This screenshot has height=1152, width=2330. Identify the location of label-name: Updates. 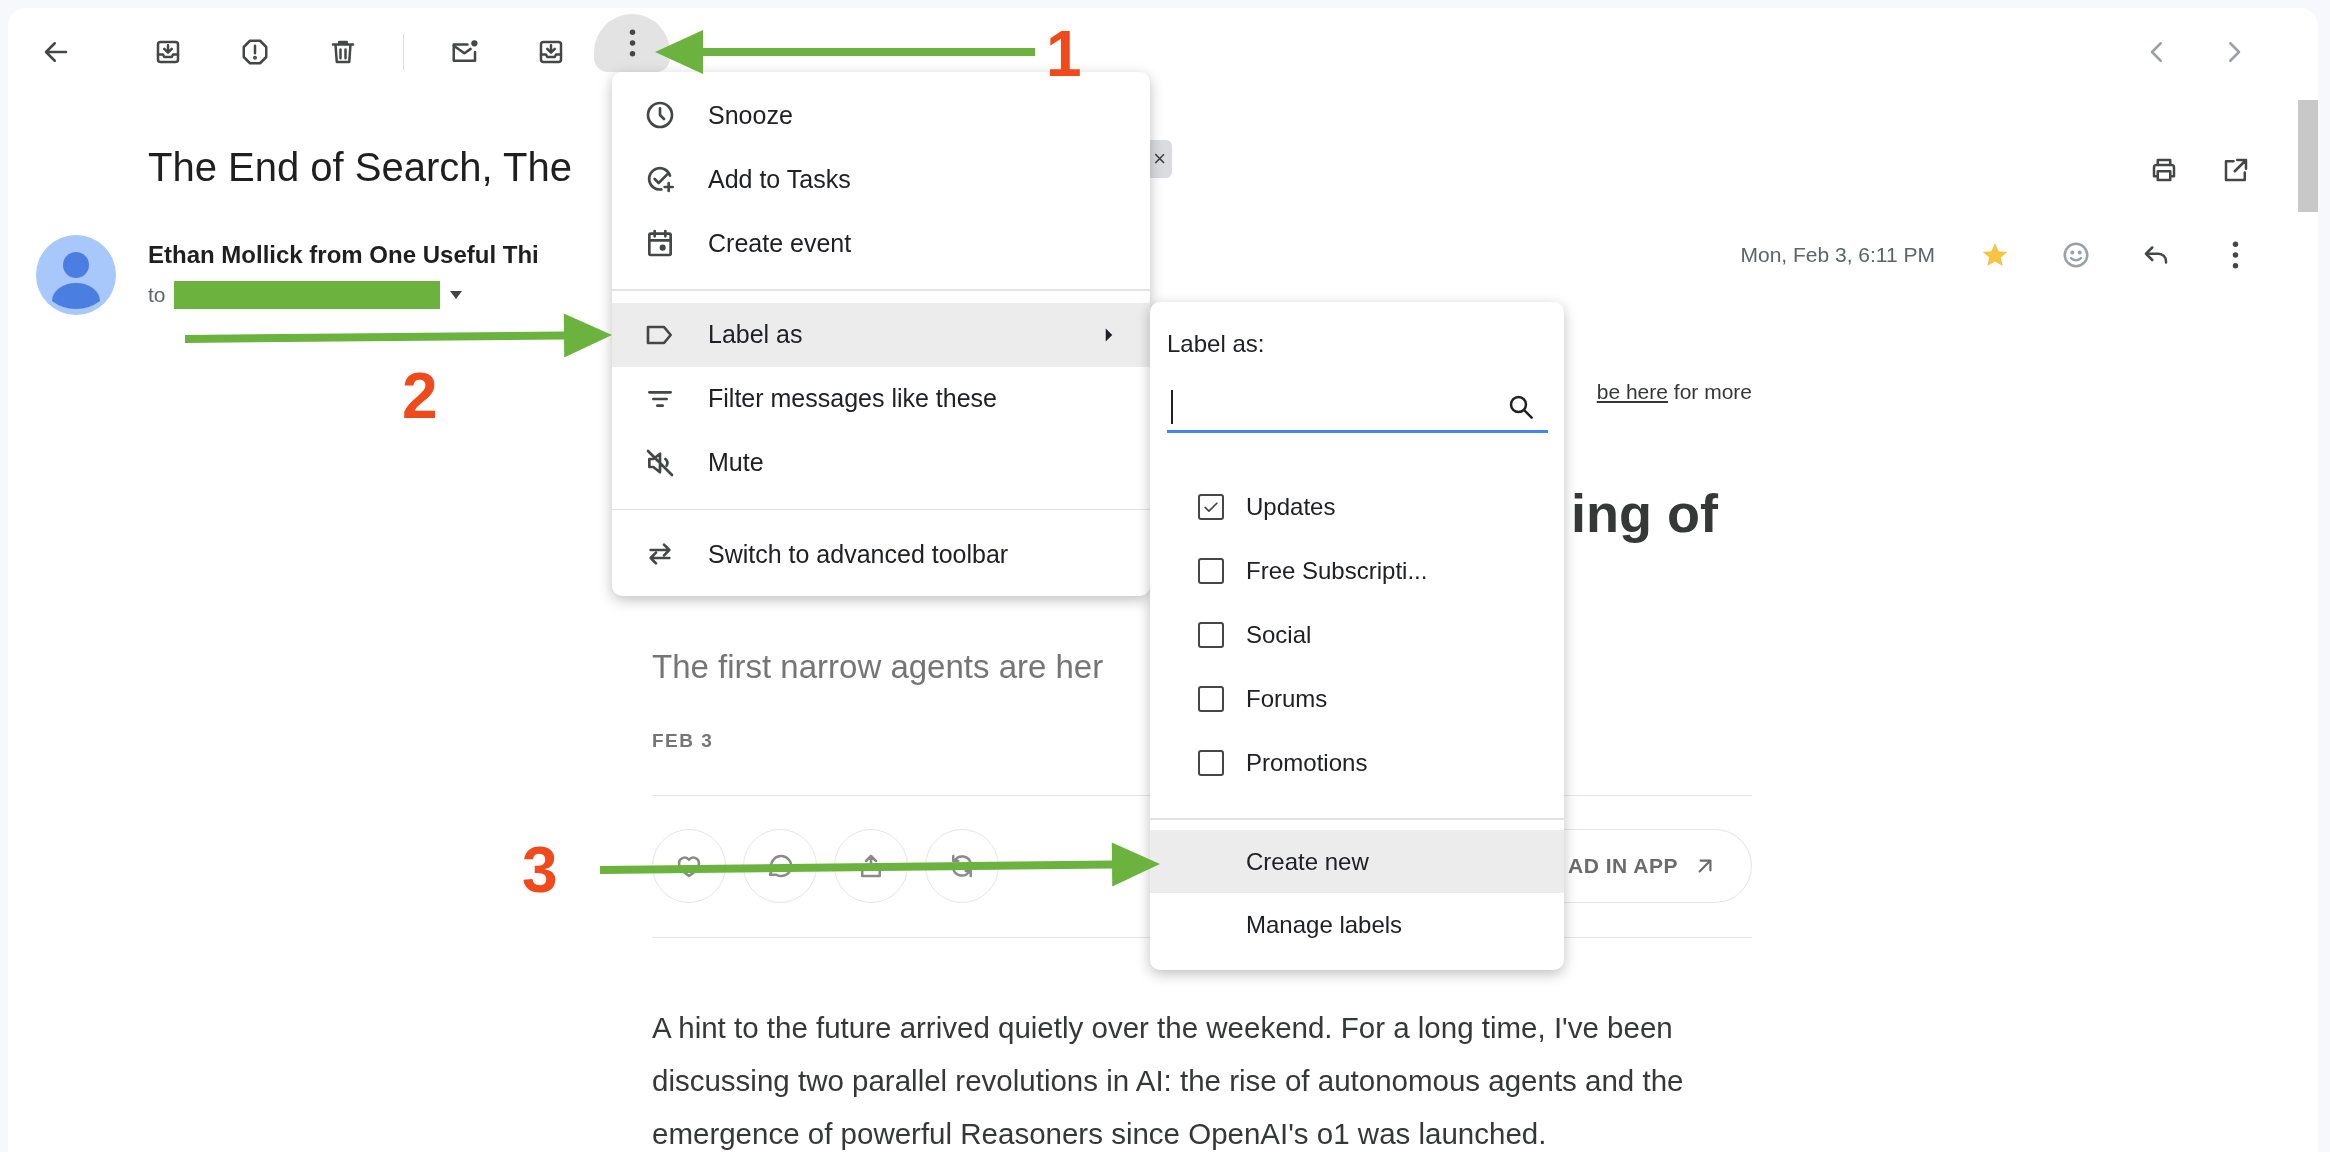
(1291, 507).